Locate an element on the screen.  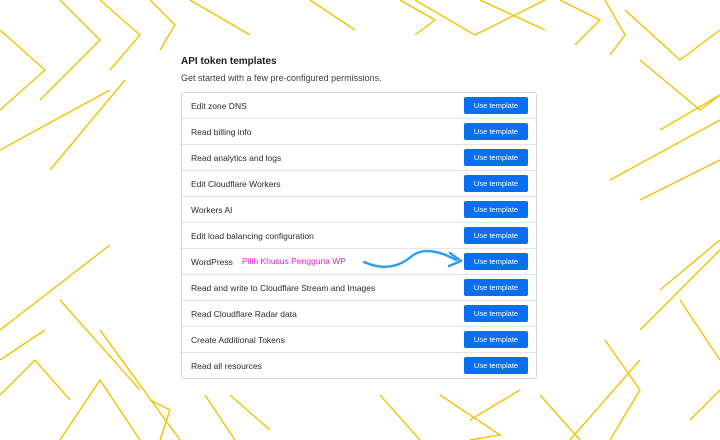
template-label: Edit Cloudflare Workers is located at coordinates (236, 183).